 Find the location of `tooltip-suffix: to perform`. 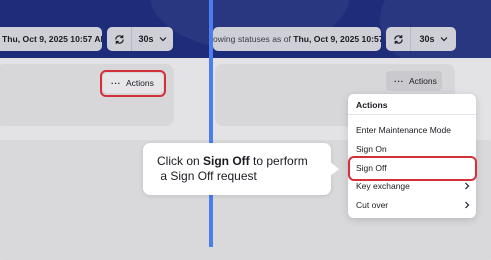

tooltip-suffix: to perform is located at coordinates (278, 161).